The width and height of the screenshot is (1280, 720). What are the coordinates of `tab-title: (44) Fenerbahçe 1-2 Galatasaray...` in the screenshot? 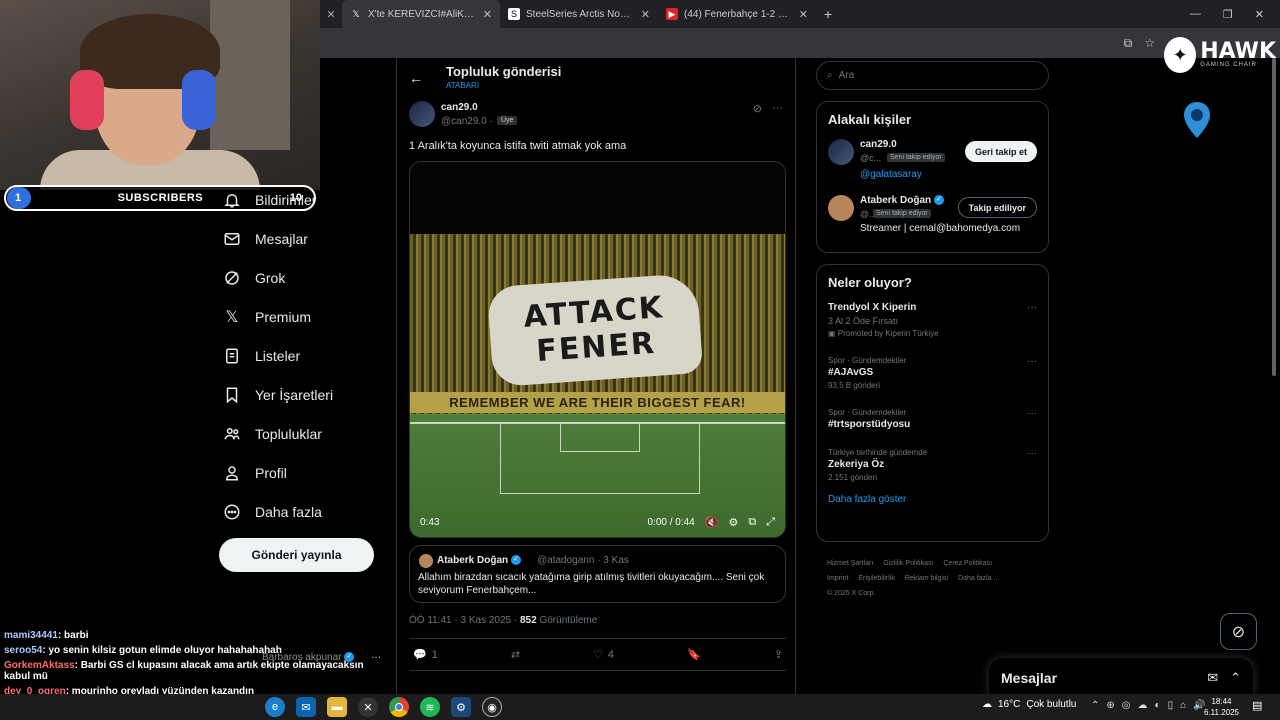 It's located at (738, 14).